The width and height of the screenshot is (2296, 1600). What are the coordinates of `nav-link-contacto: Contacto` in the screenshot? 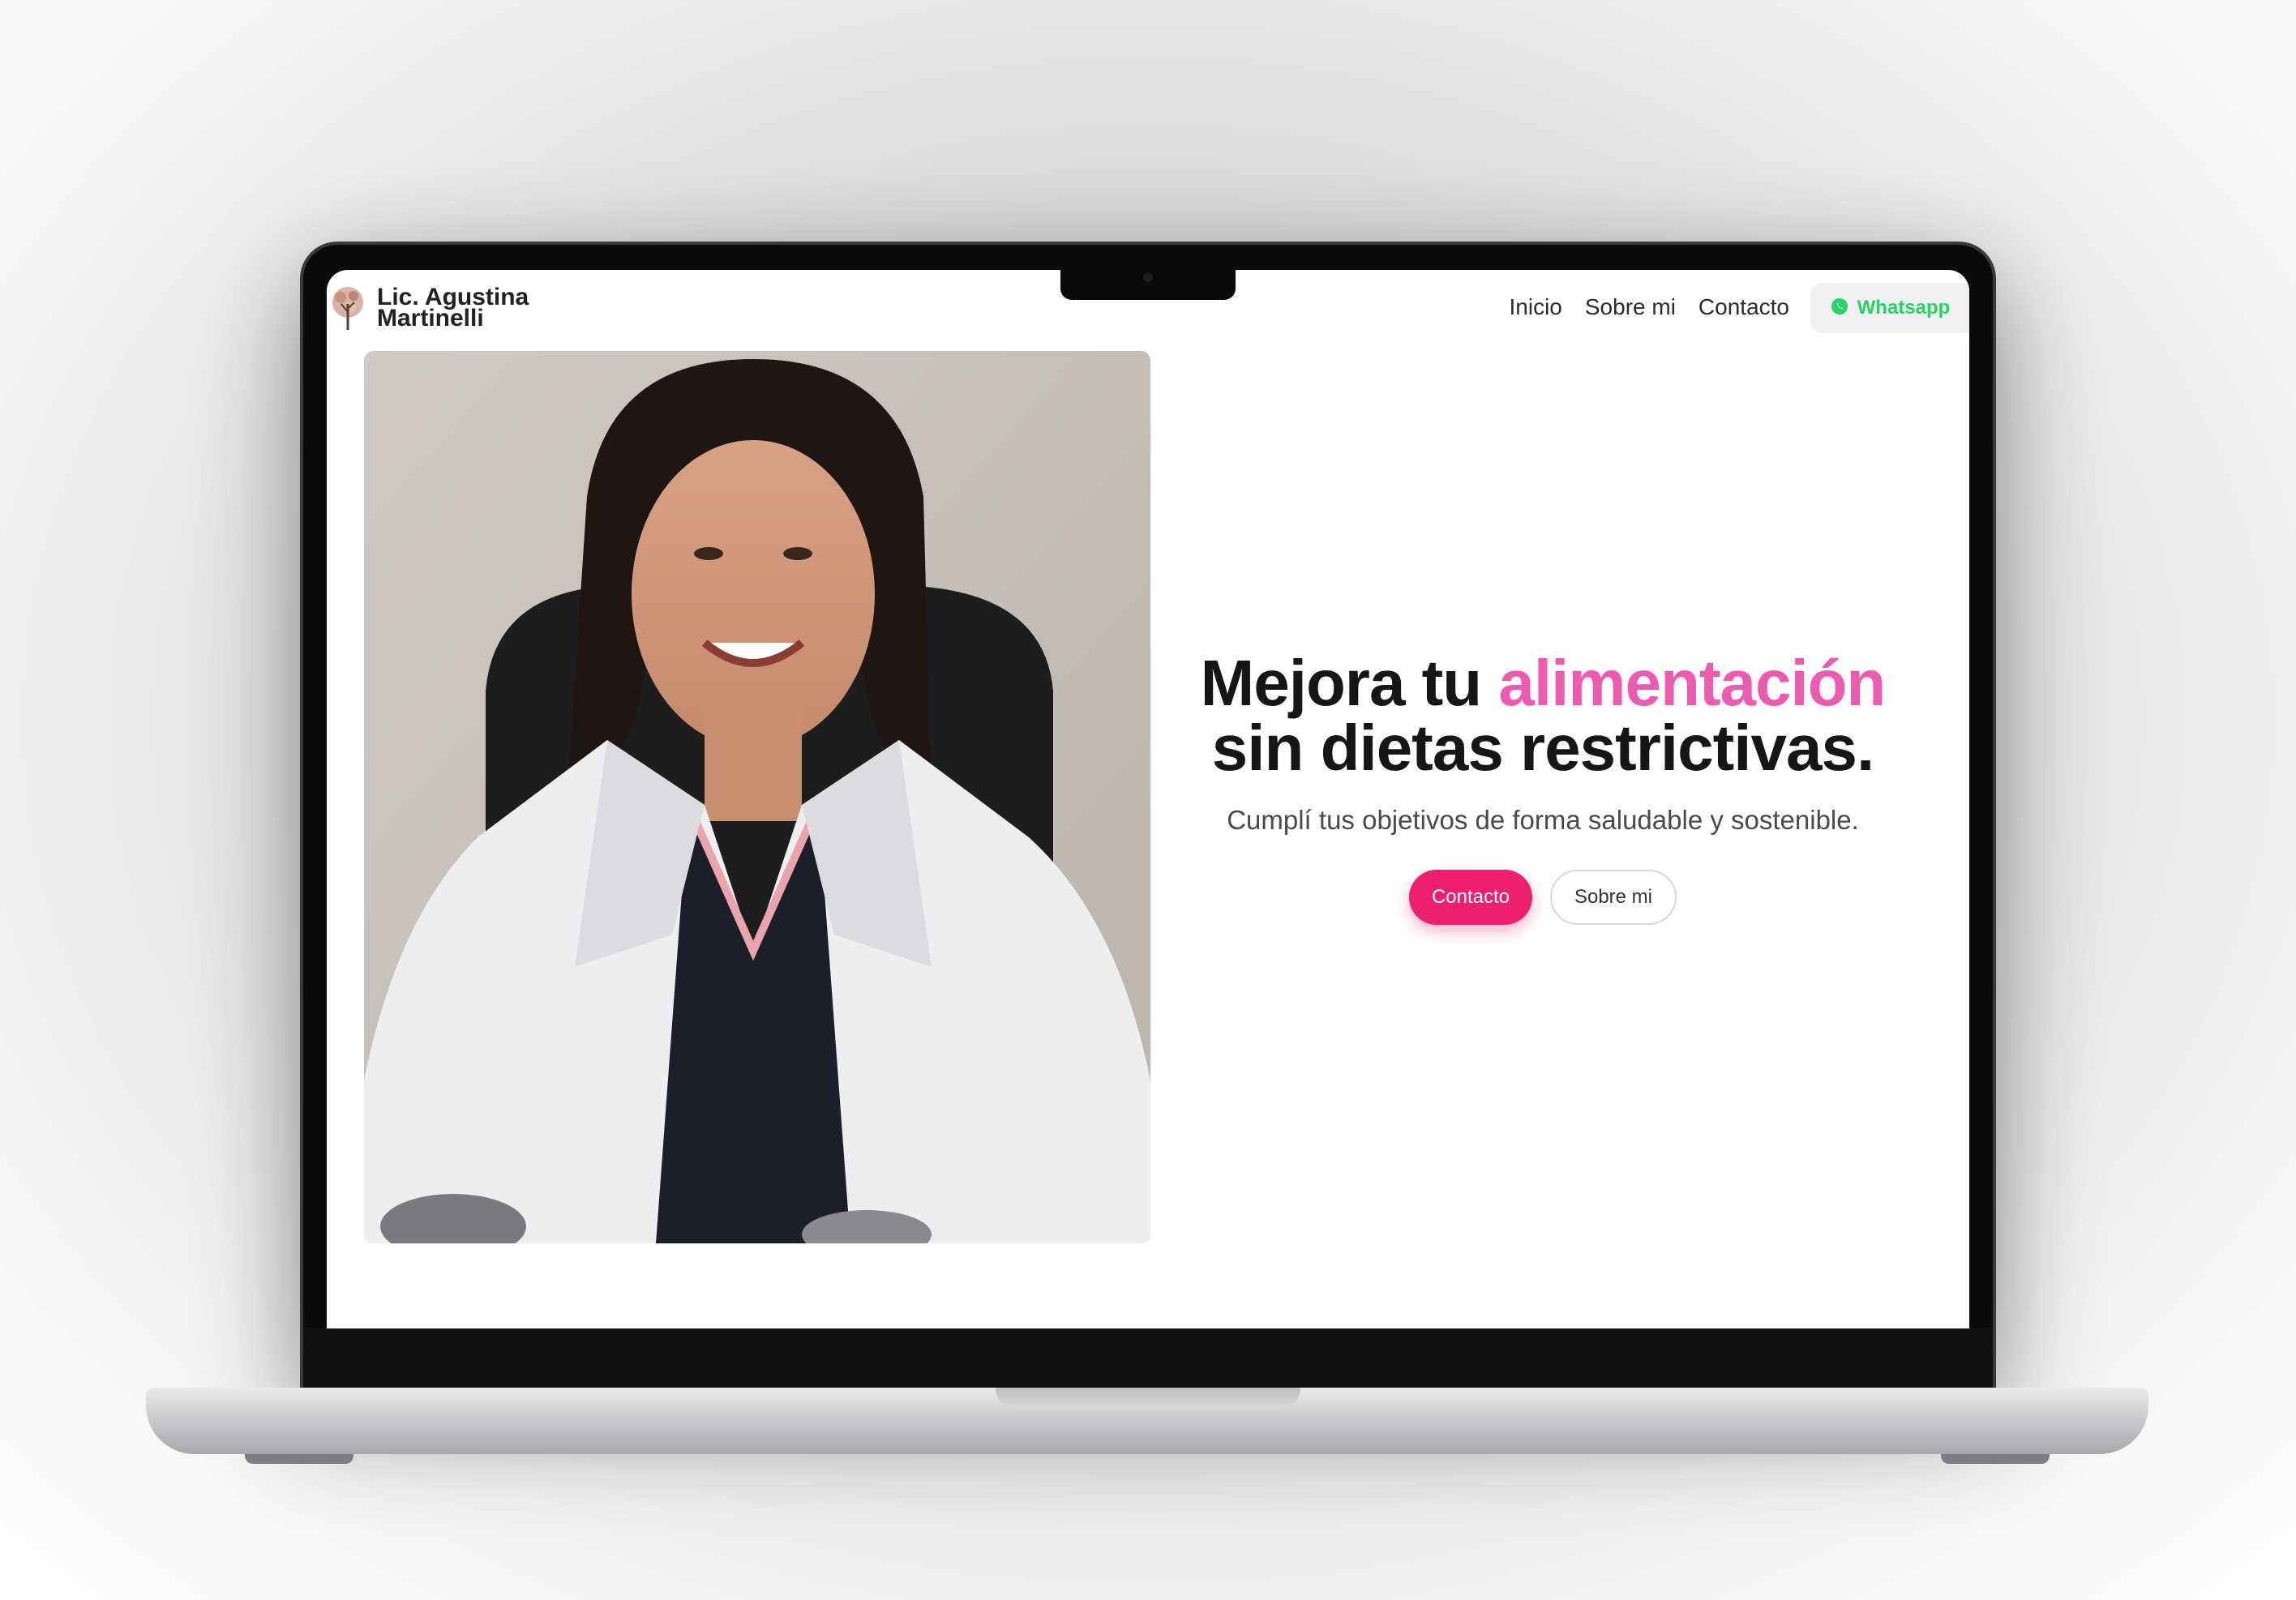 It's located at (1744, 307).